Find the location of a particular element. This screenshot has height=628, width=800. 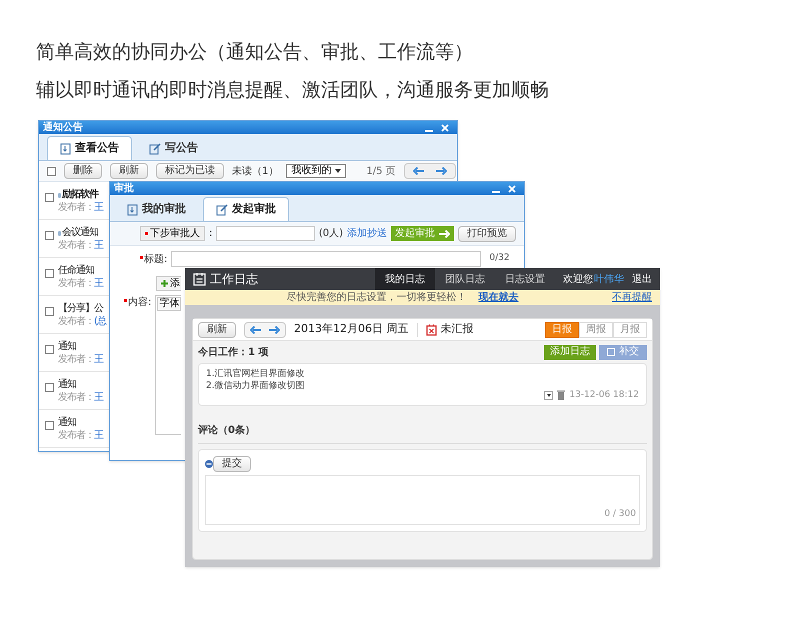

user-name: 叶伟华 is located at coordinates (609, 279).